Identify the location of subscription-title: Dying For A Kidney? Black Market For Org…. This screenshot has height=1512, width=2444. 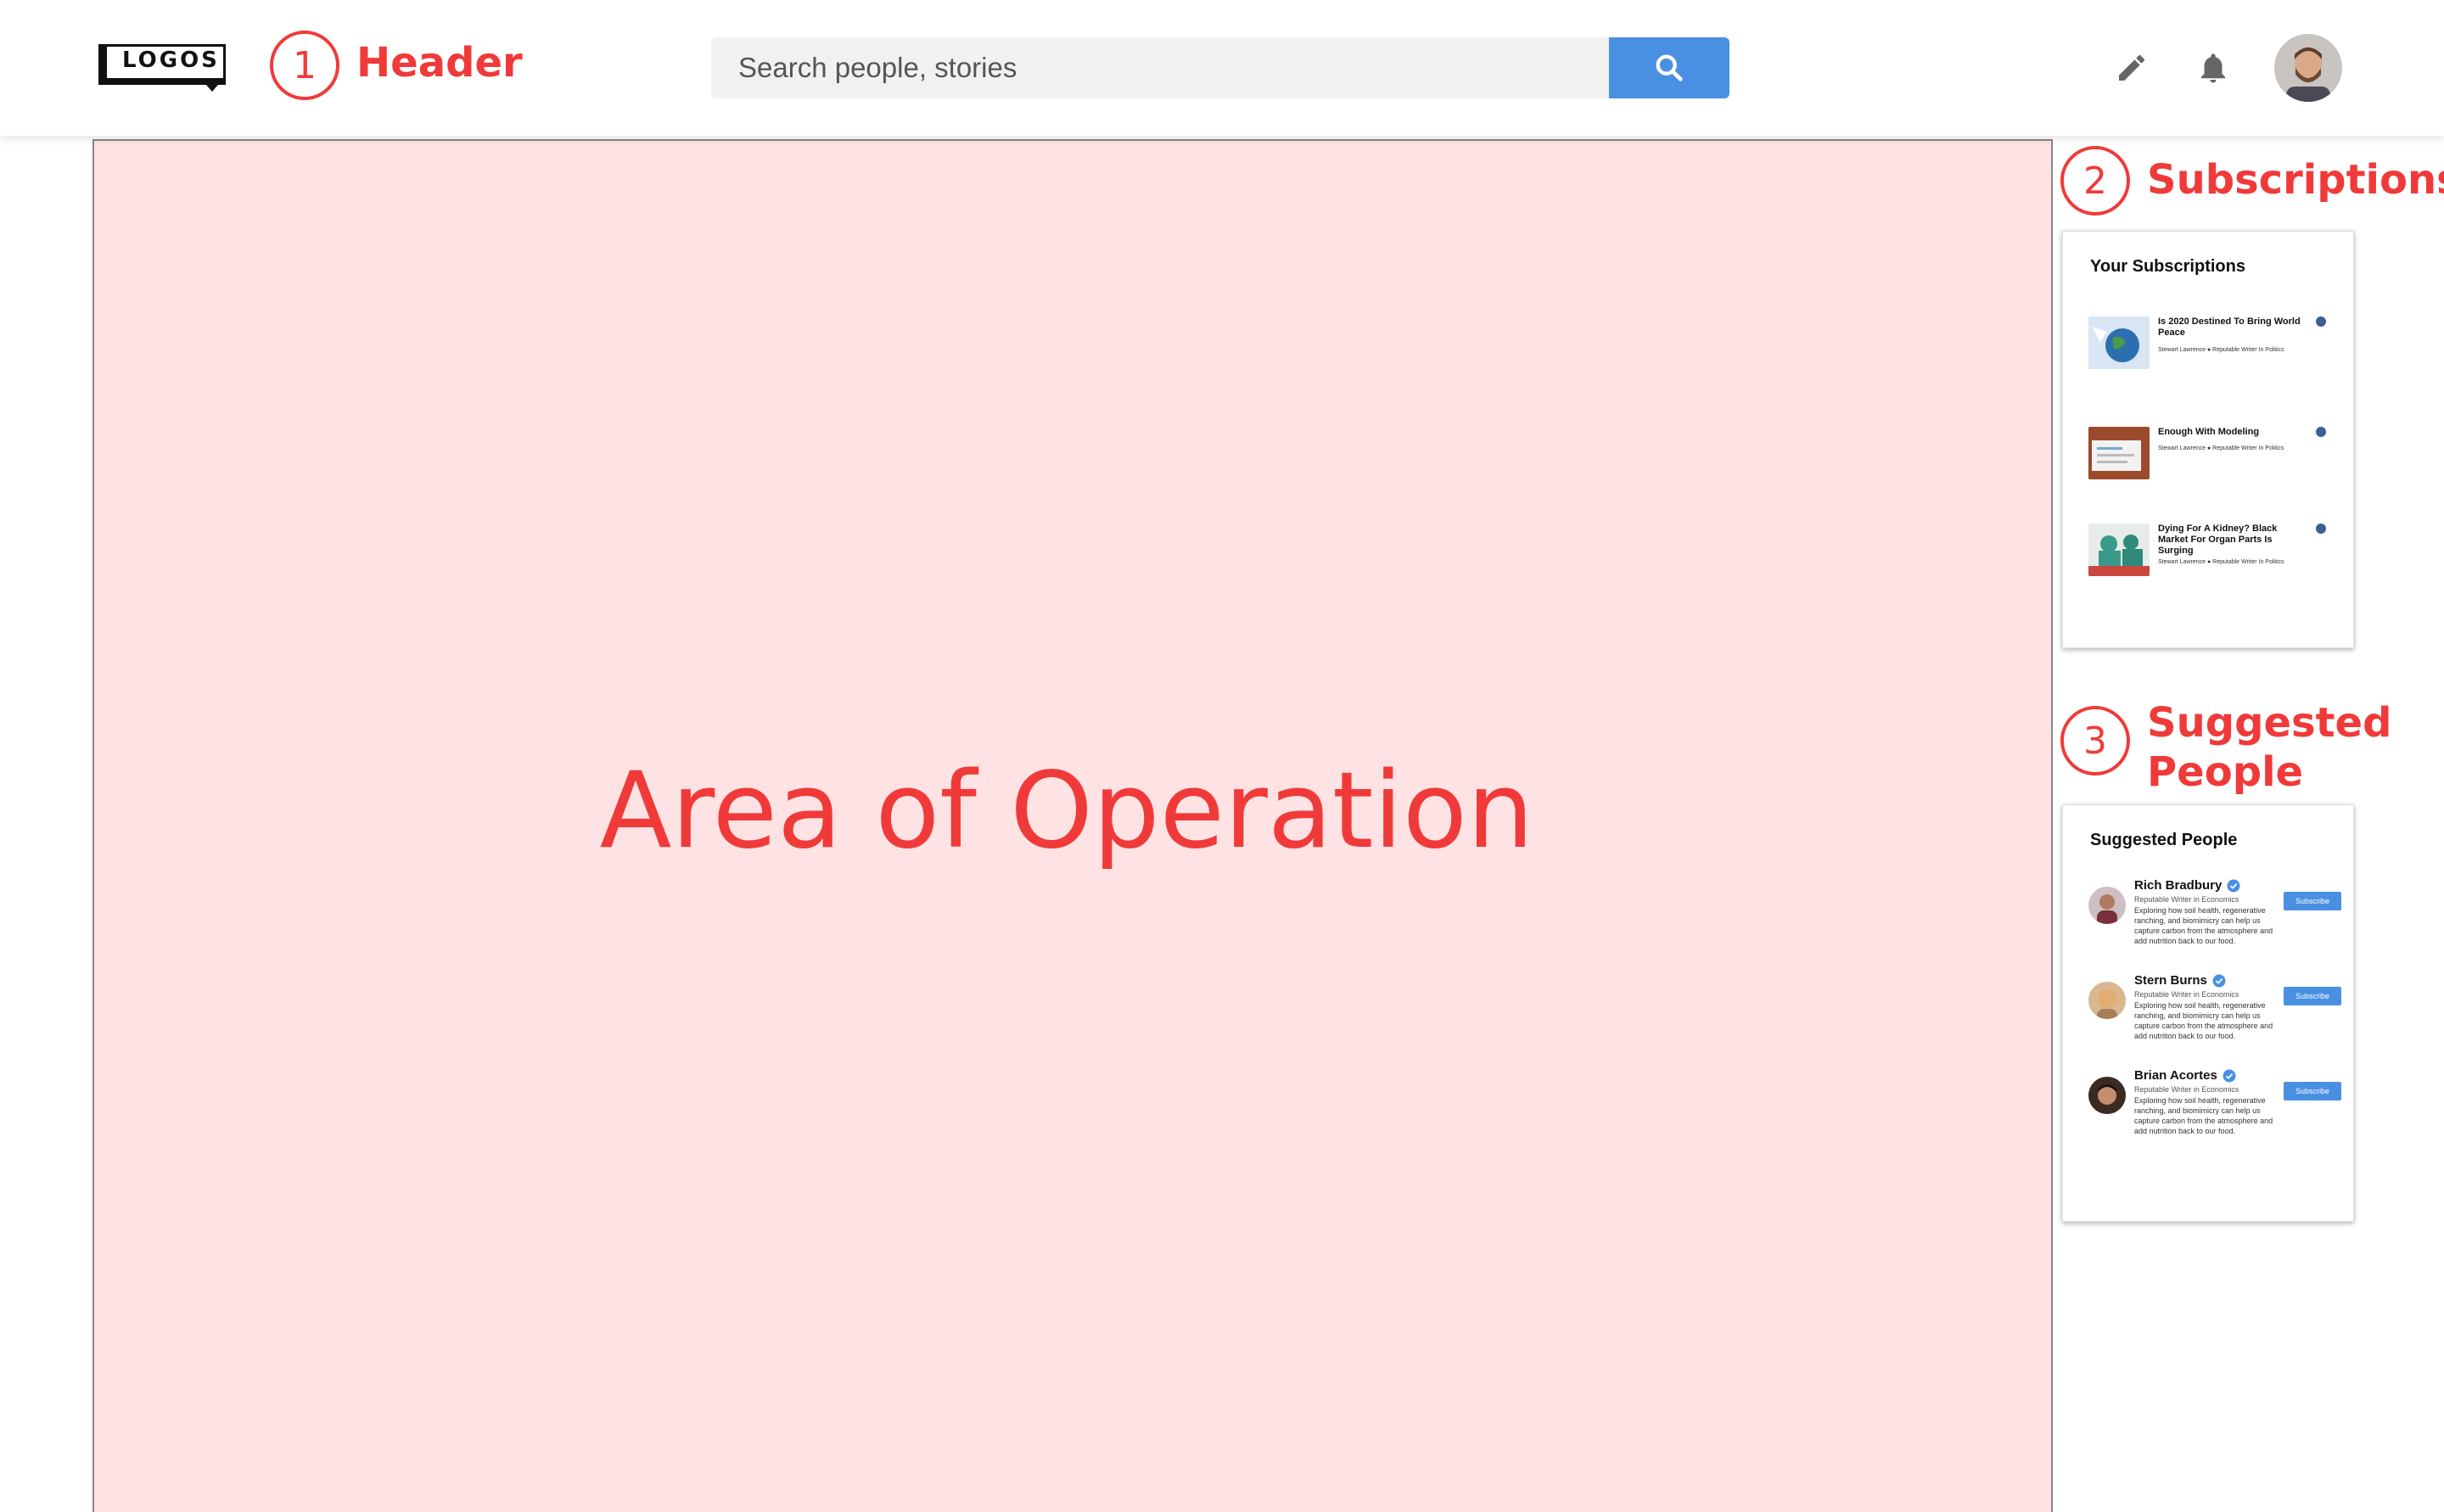
(2218, 540).